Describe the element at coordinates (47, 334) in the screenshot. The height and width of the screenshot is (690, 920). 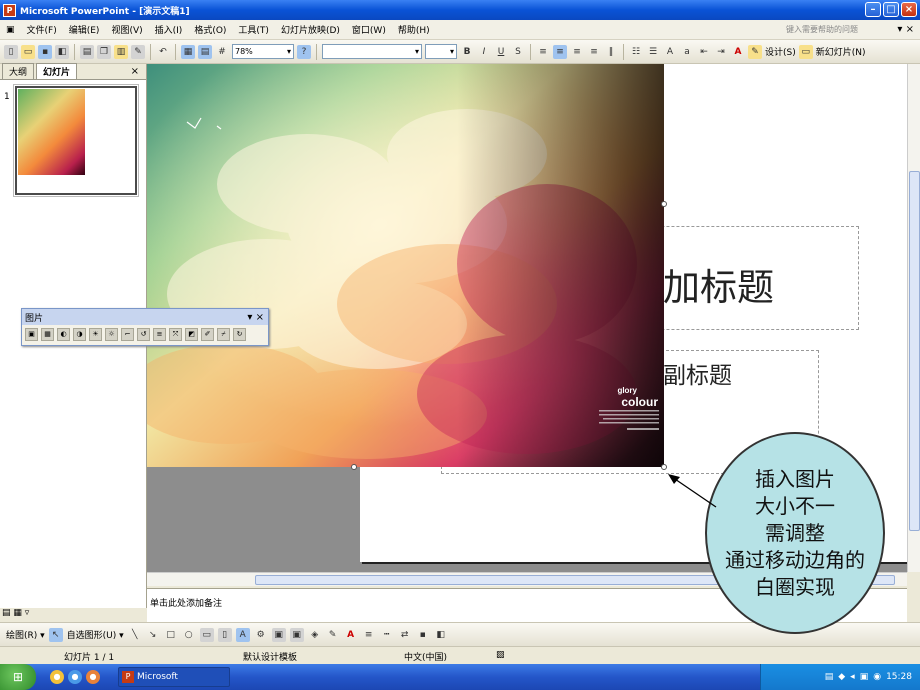
I see `color-icon: ▦` at that location.